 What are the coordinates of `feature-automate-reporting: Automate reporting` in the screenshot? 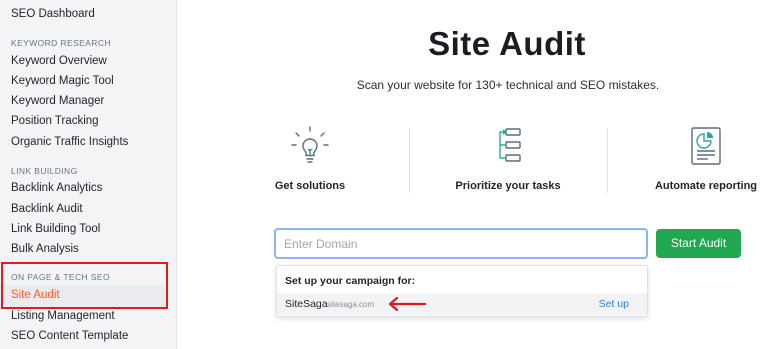 It's located at (693, 158).